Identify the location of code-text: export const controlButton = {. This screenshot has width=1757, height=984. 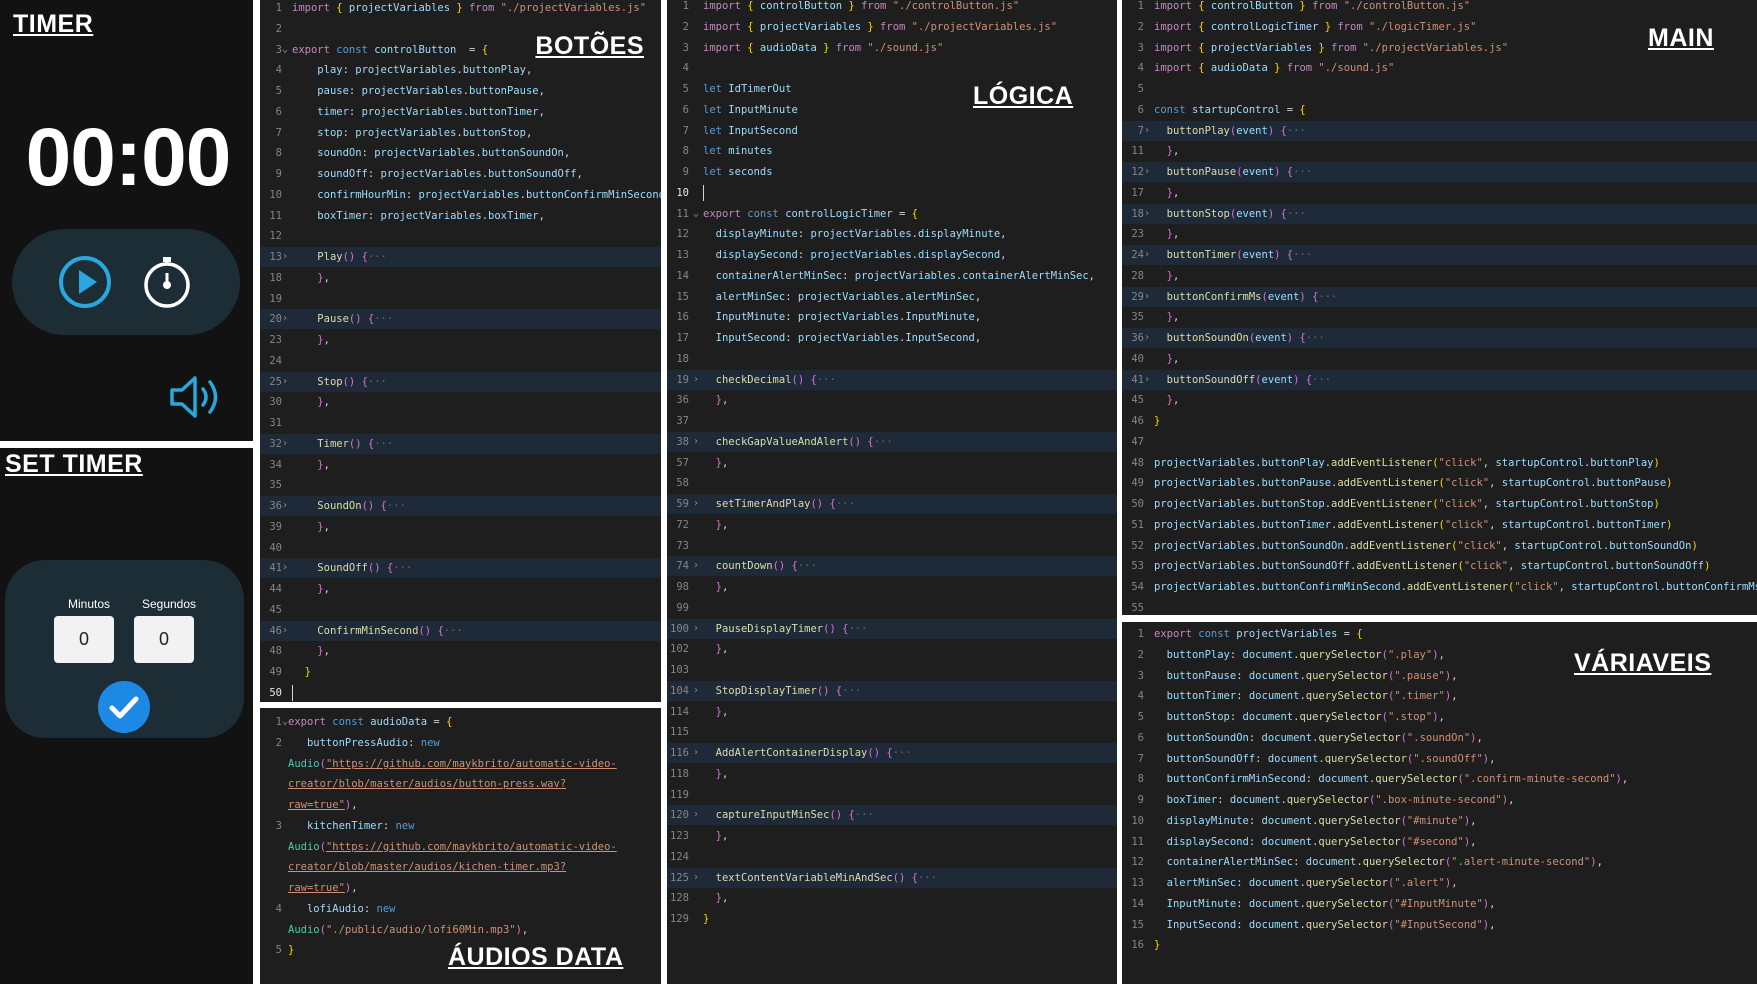
(390, 50).